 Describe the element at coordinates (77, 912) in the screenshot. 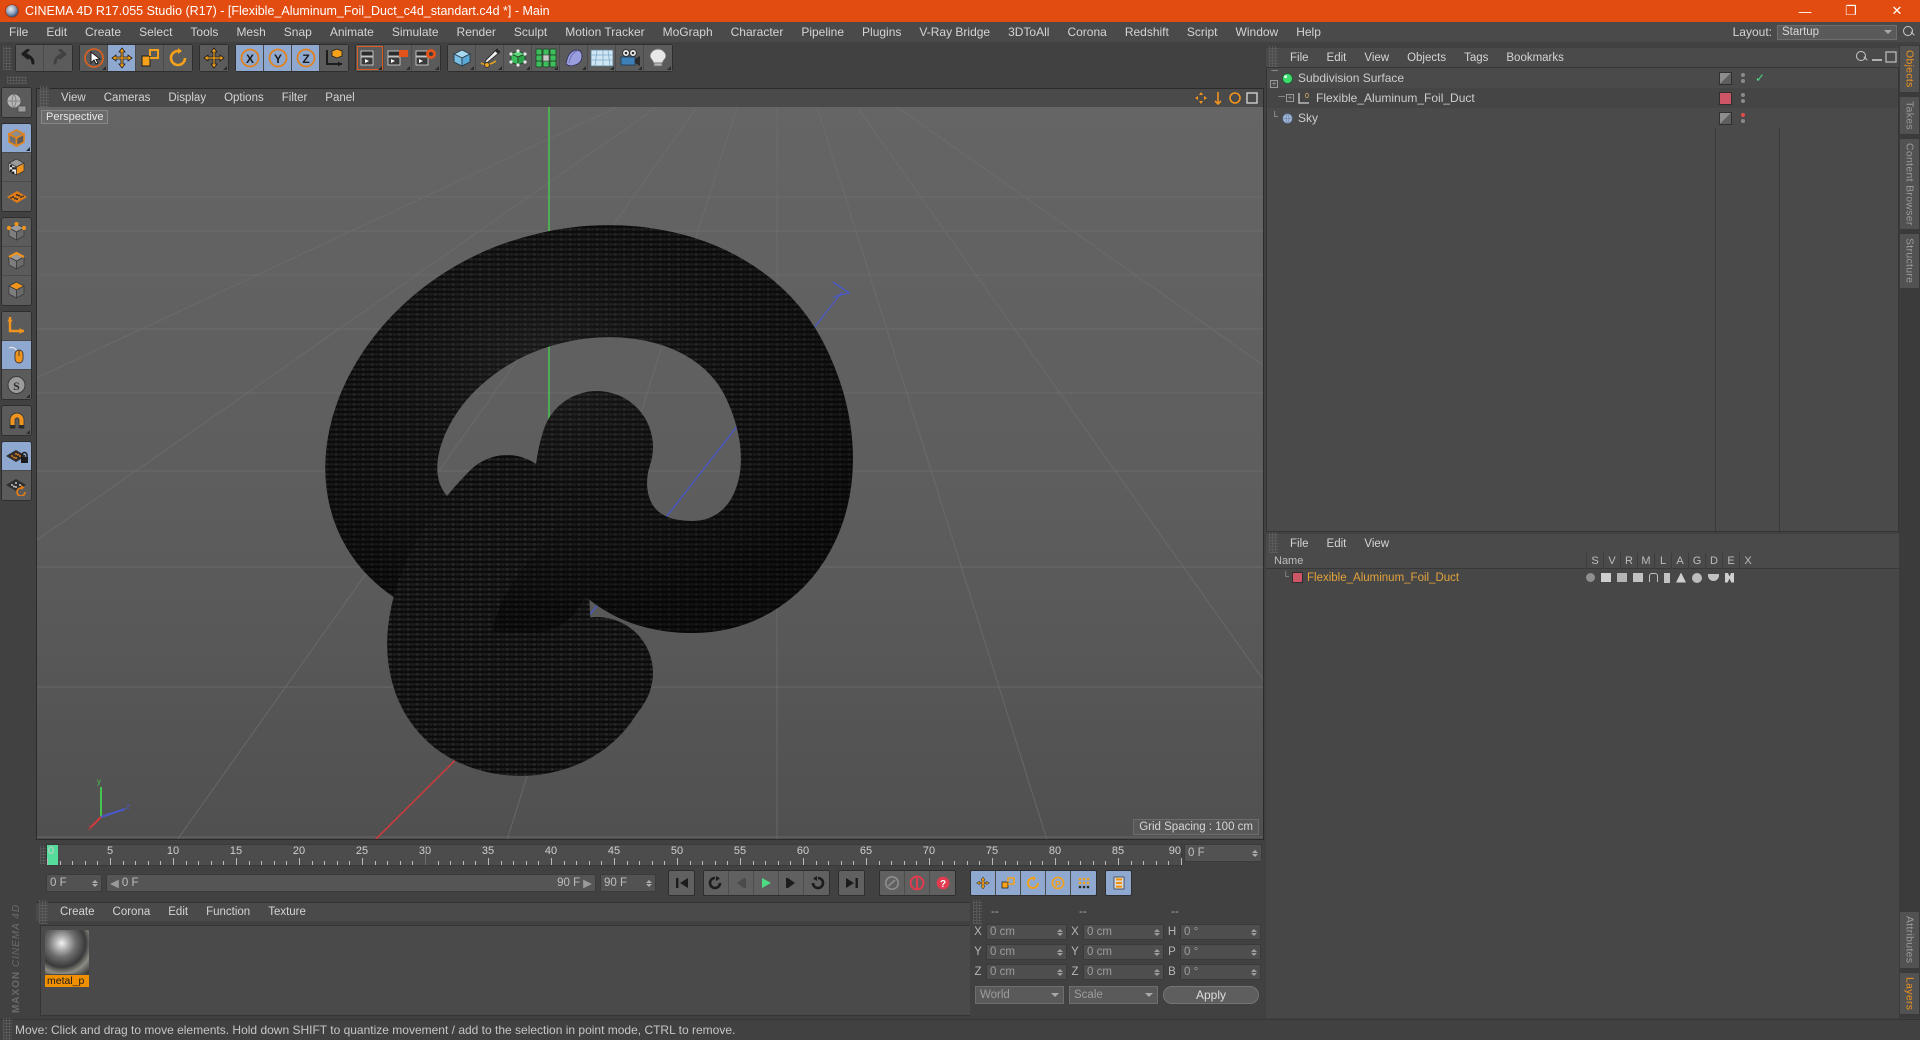

I see `material-menu-create: Create` at that location.